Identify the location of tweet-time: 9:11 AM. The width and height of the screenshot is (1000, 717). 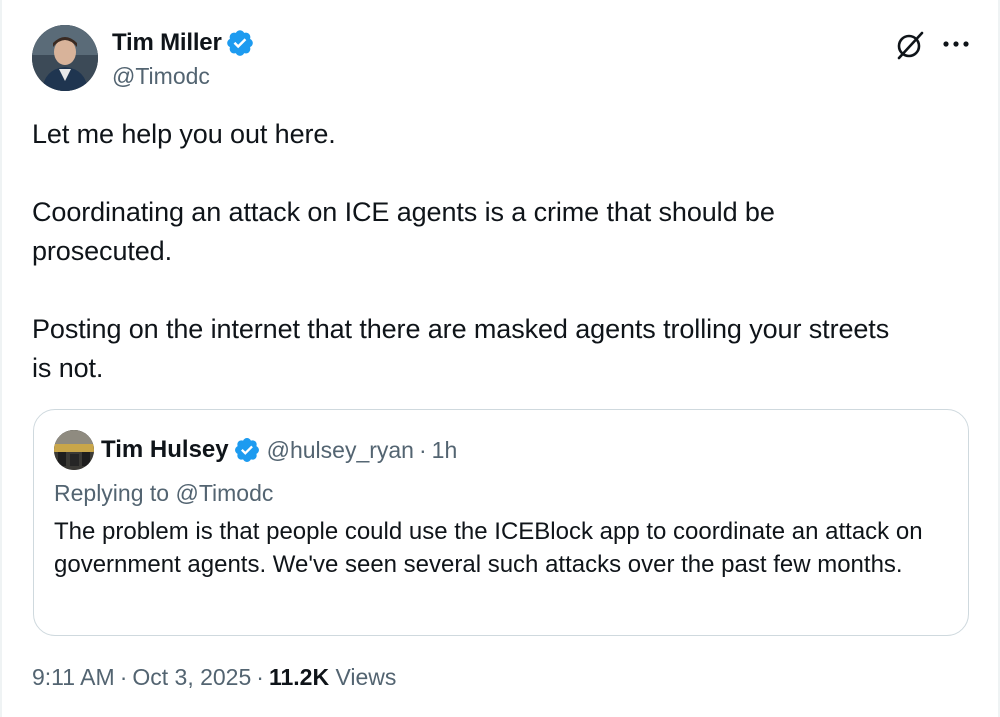
(73, 677).